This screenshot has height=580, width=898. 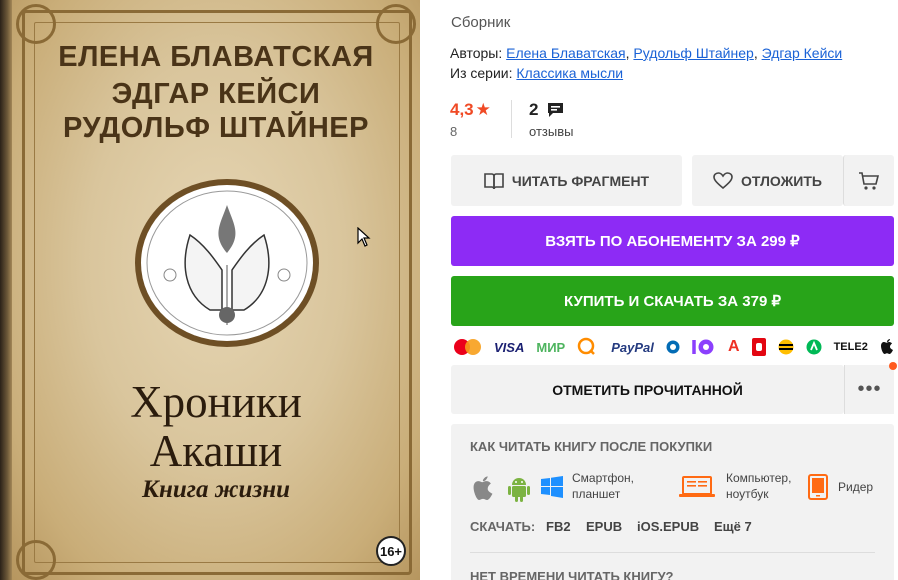 I want to click on mir-icon: МИР, so click(x=551, y=347).